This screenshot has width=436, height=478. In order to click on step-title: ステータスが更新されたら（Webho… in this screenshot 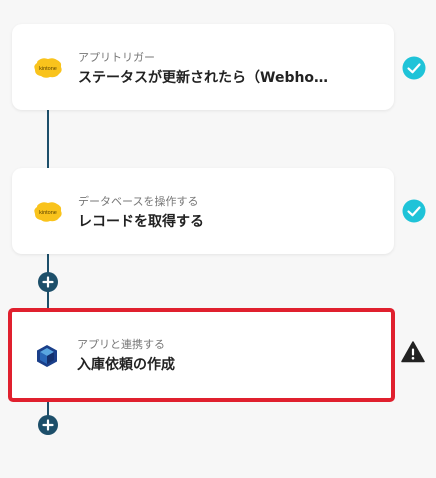, I will do `click(203, 78)`.